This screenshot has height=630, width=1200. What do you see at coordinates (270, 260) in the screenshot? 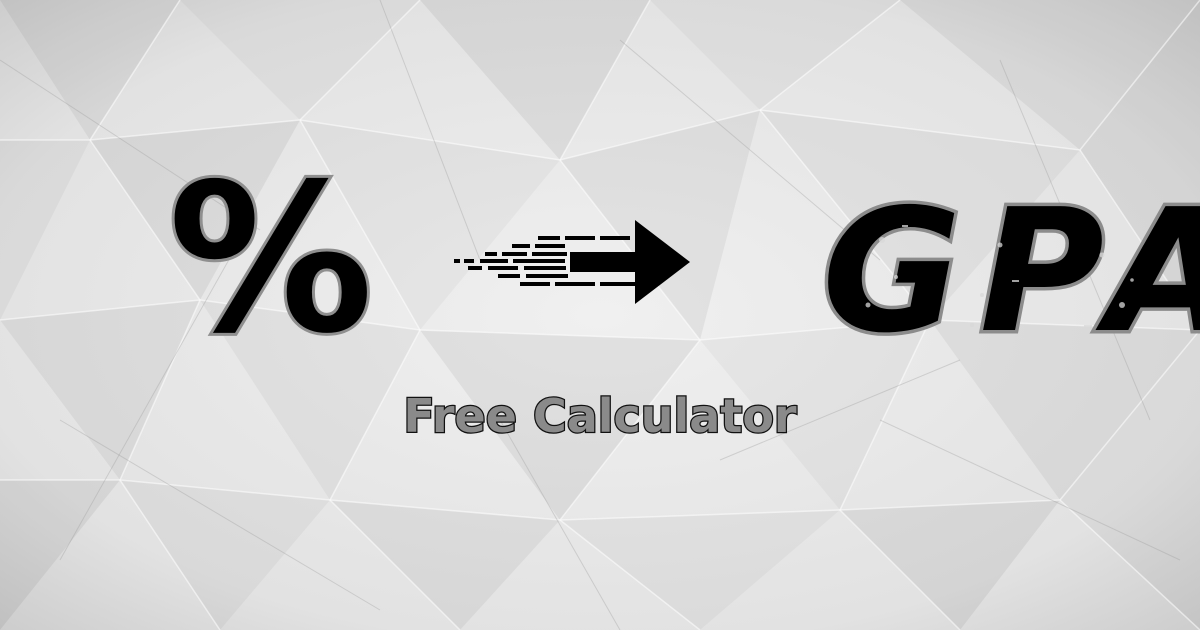
I see `percent-symbol: %` at bounding box center [270, 260].